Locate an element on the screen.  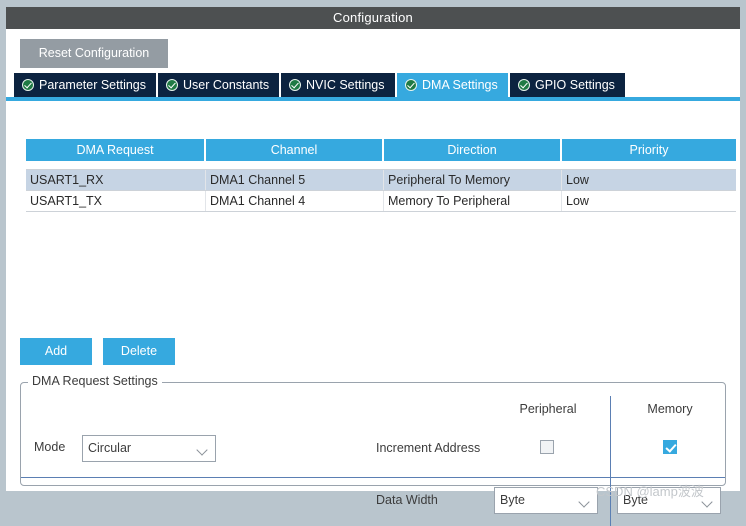
tab-label: GPIO Settings is located at coordinates (575, 85).